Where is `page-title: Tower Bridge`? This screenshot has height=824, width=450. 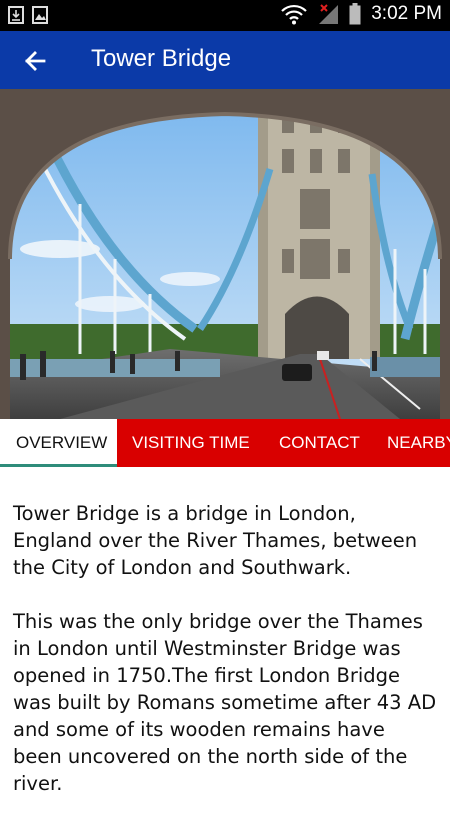
page-title: Tower Bridge is located at coordinates (161, 58).